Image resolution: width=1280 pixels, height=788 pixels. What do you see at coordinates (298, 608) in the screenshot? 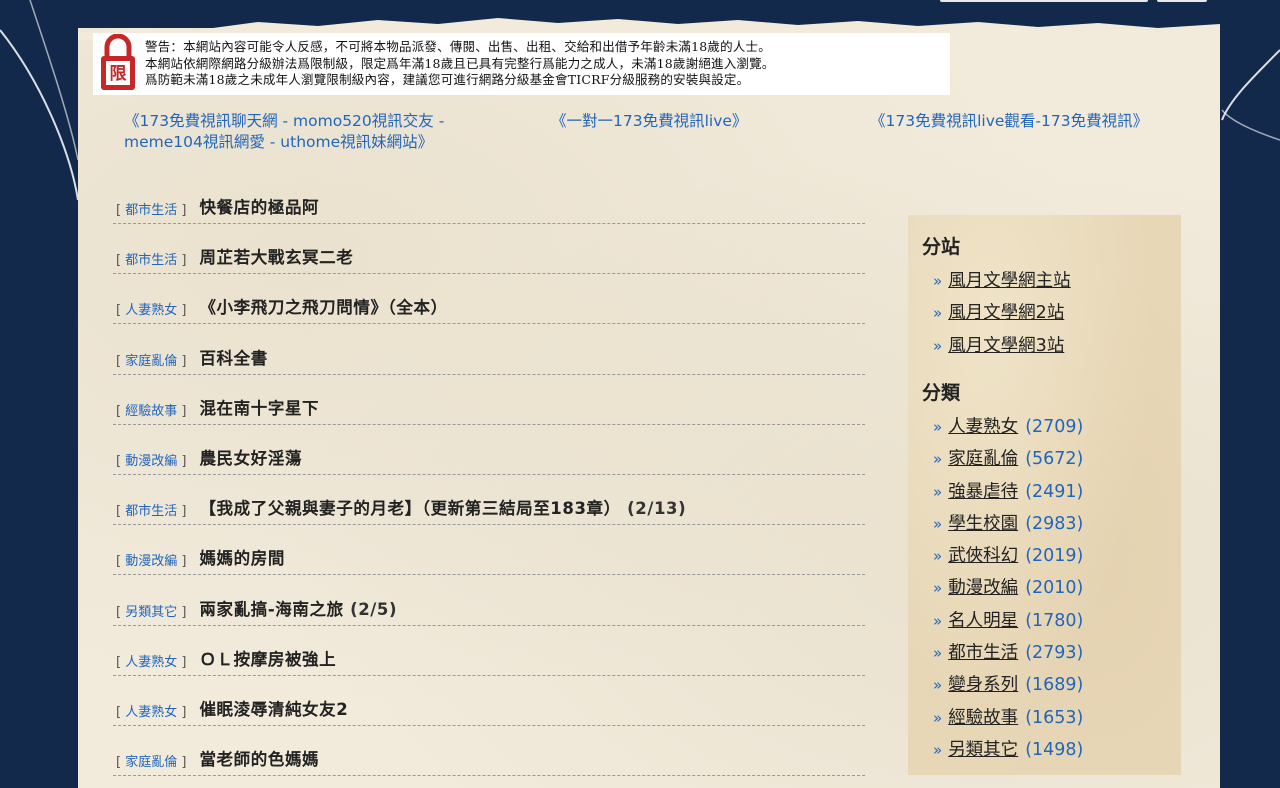
I see `post-title-link: 兩家亂搞-海南之旅 (2/5)` at bounding box center [298, 608].